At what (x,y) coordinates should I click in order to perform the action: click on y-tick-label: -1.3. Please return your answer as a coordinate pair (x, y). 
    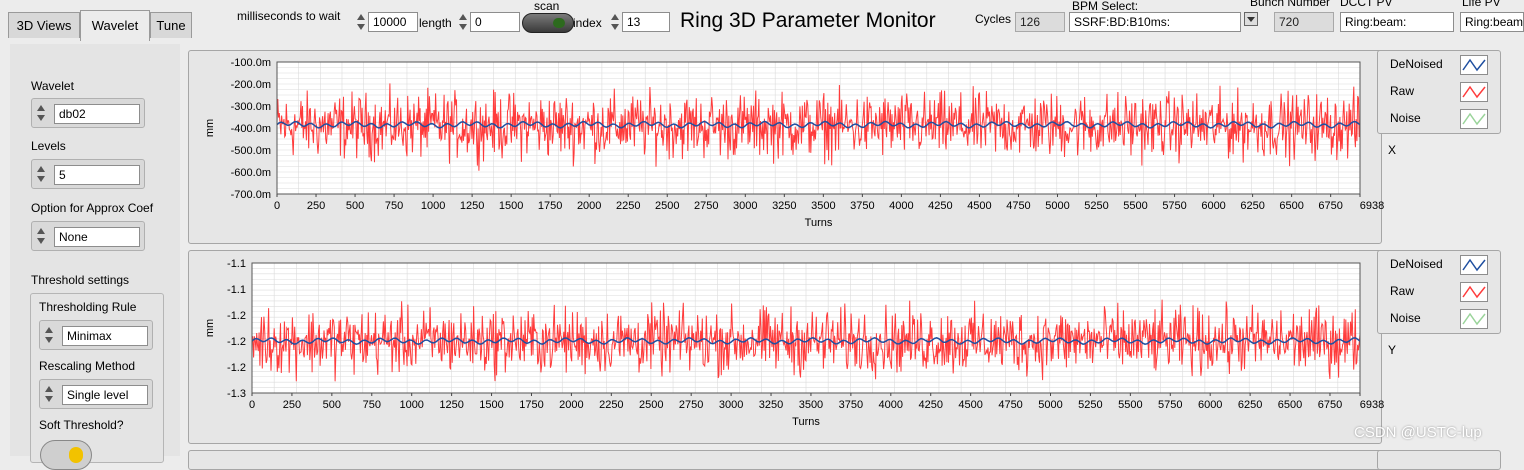
    Looking at the image, I should click on (236, 394).